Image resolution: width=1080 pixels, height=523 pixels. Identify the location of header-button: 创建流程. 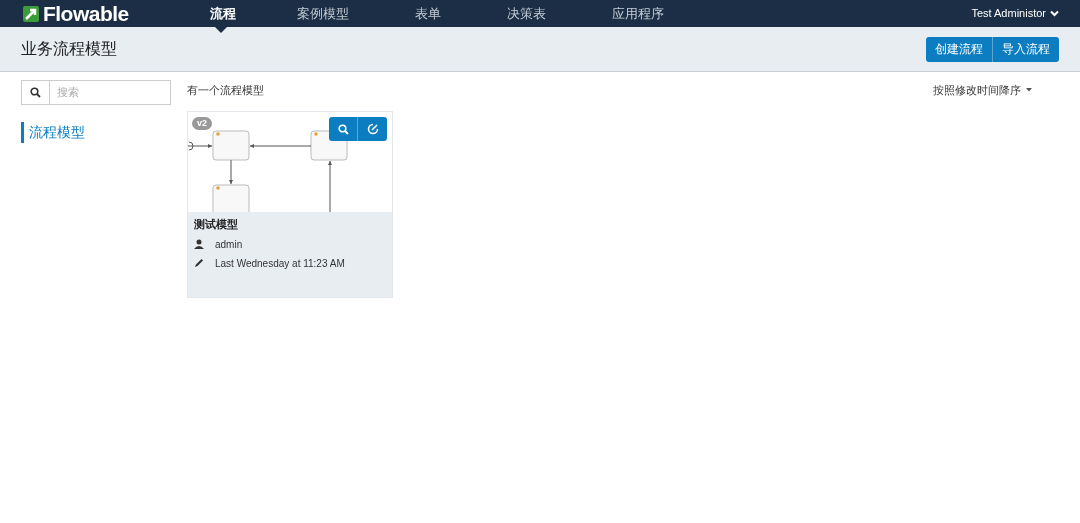
(959, 49).